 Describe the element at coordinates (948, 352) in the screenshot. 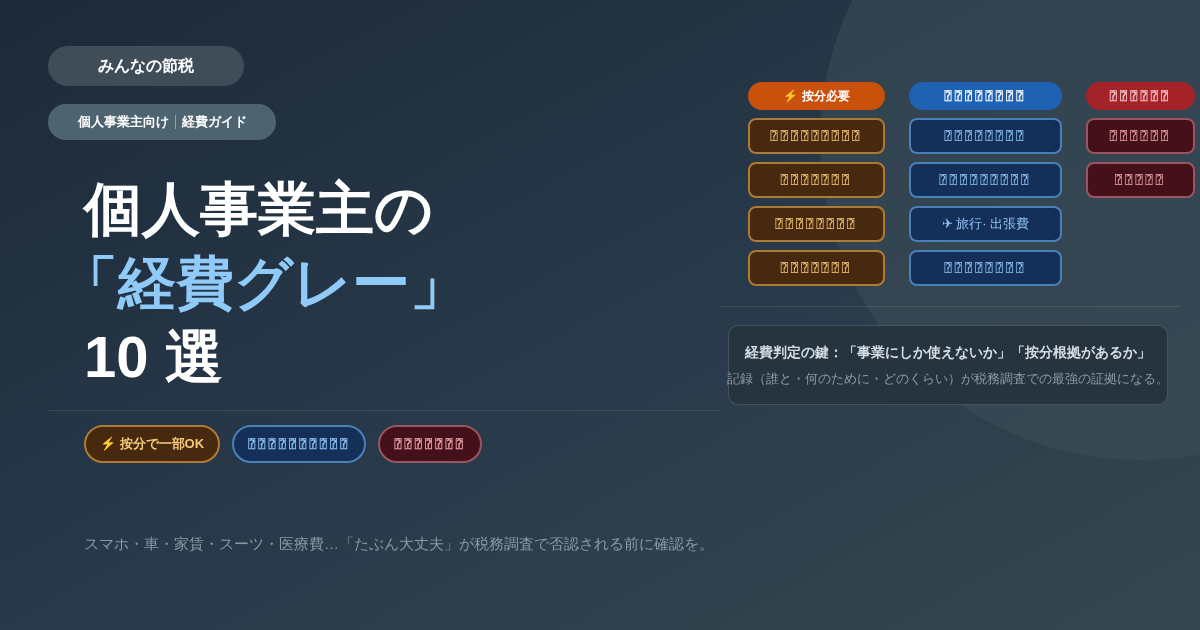

I see `key-note-title: 経費判定の鍵：「事業にしか使えないか」「按分根拠があるか」` at that location.